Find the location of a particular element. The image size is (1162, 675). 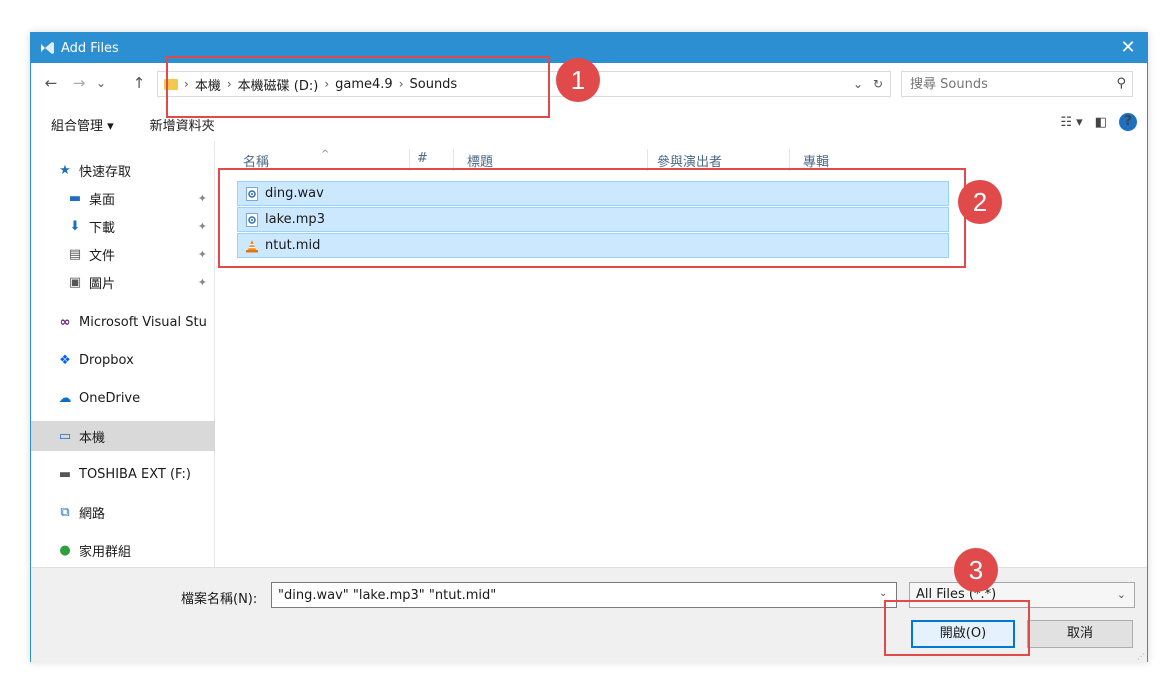

cancel-button: 取消 is located at coordinates (1080, 634).